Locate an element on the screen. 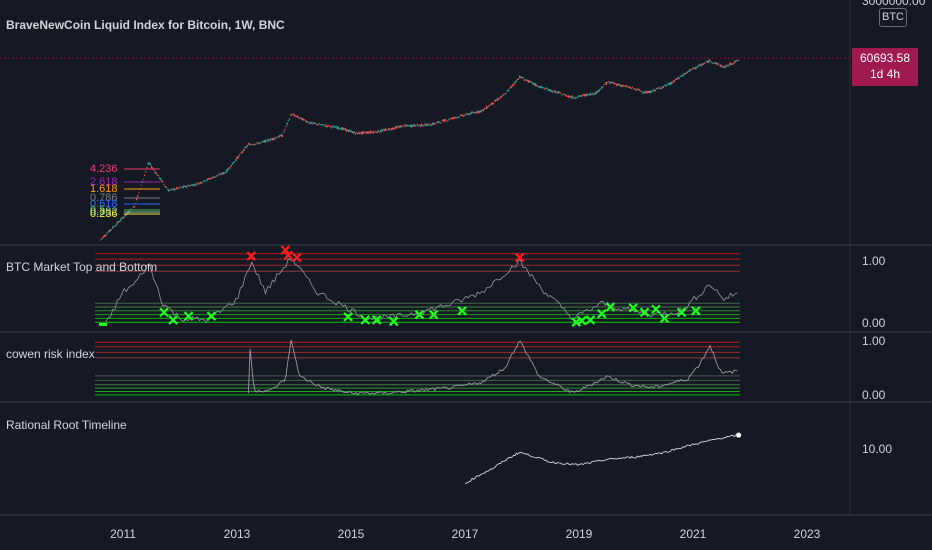 Image resolution: width=932 pixels, height=550 pixels. bar-countdown: 1d 4h is located at coordinates (885, 74).